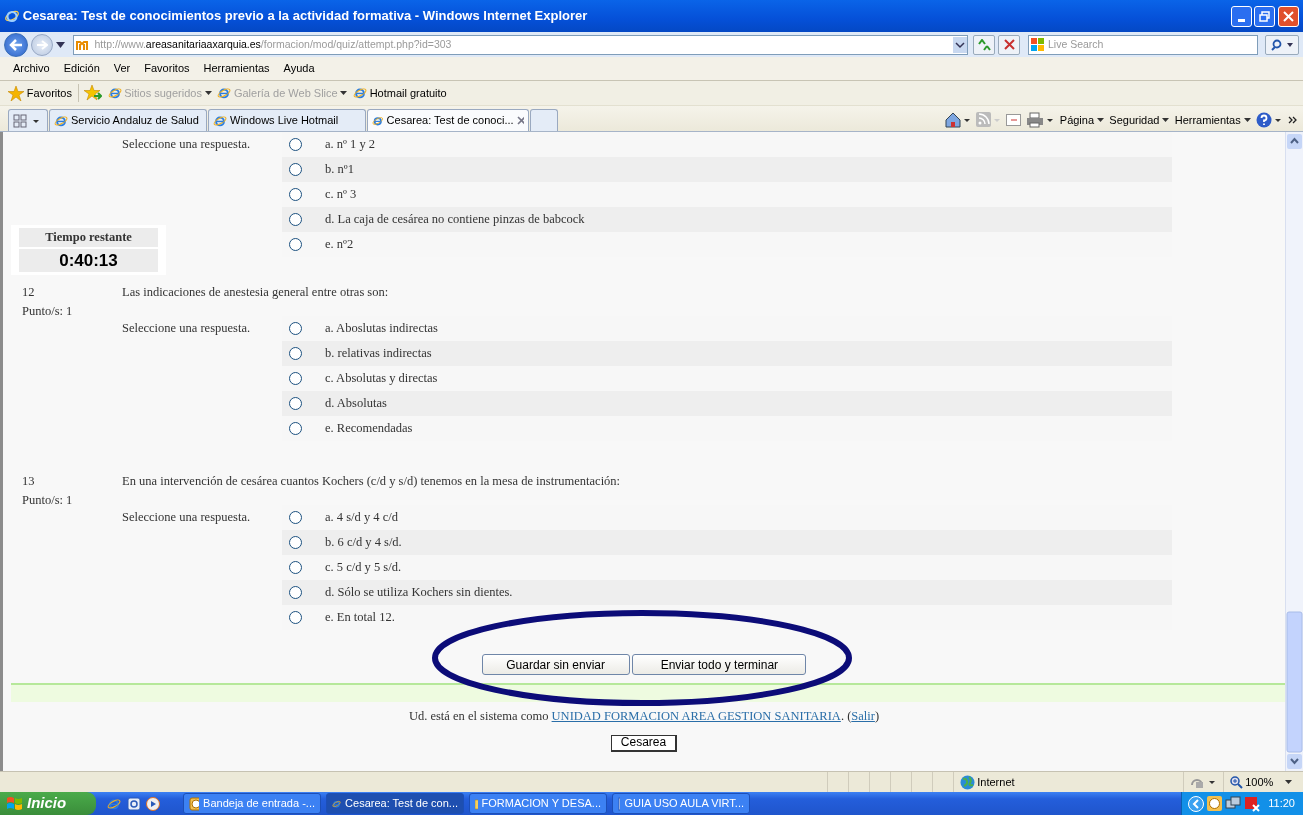 Image resolution: width=1303 pixels, height=815 pixels. I want to click on magnifier-icon, so click(1236, 782).